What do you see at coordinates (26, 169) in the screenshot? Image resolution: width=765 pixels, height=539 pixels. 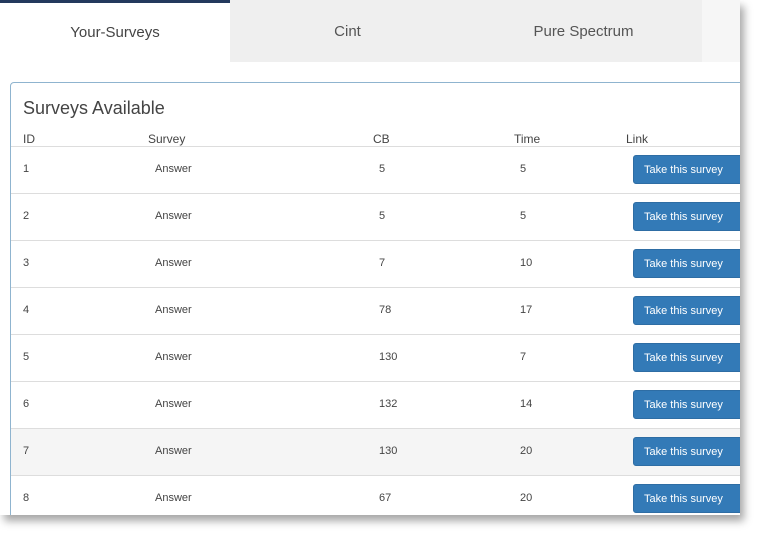 I see `cell-id: 1` at bounding box center [26, 169].